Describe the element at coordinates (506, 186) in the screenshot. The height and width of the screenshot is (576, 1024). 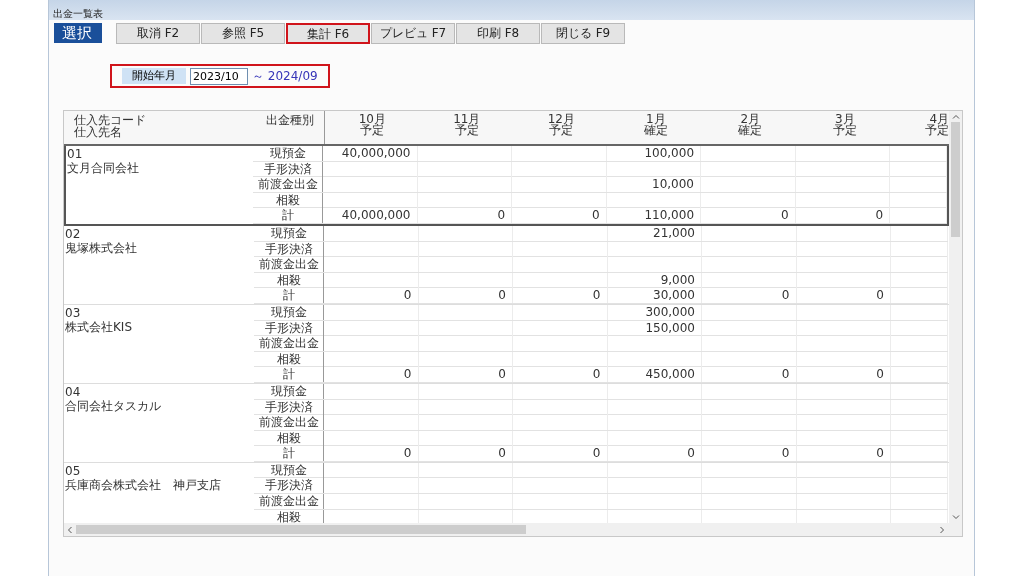
I see `supplier-group: 01 文月合同会社 現預金 40,000,000 100,000 手形決済 前渡金出金 10,000 相殺 計 40,000,000 0 0 110,000 0 0` at that location.